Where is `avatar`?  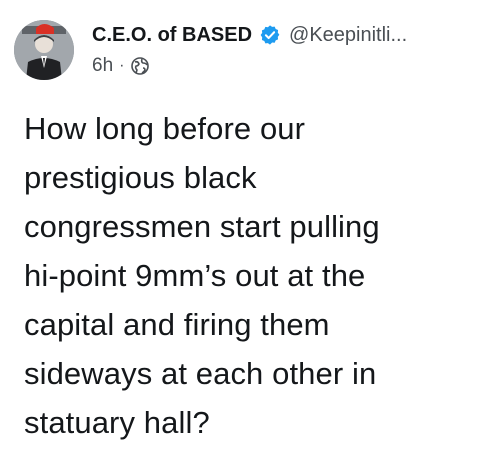
avatar is located at coordinates (44, 50).